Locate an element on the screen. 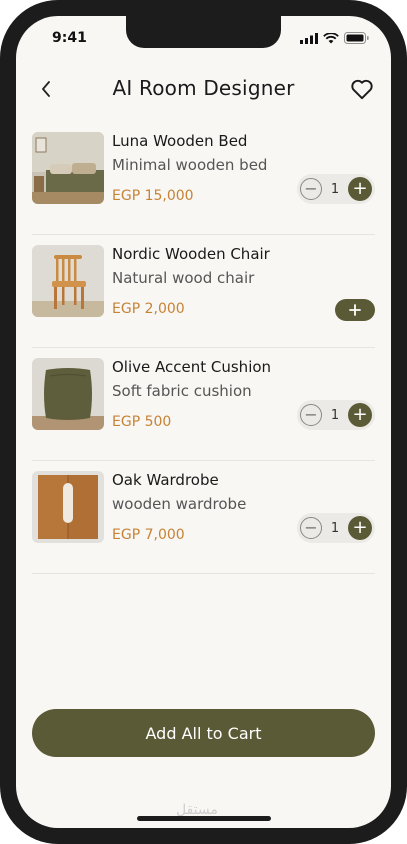  product-name: Oak Wardrobe is located at coordinates (165, 480).